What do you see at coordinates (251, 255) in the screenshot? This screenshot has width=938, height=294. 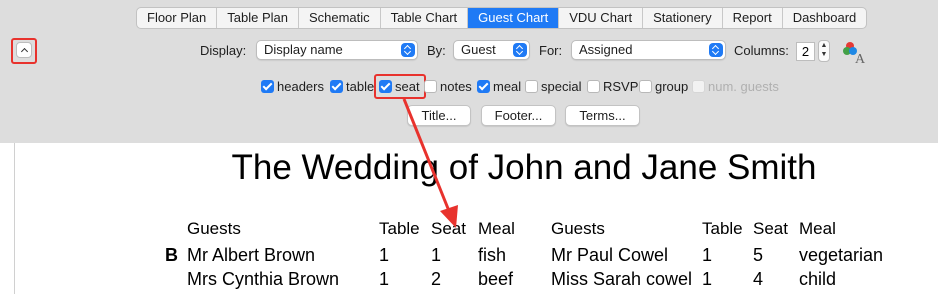 I see `guest-name: Mr Albert Brown` at bounding box center [251, 255].